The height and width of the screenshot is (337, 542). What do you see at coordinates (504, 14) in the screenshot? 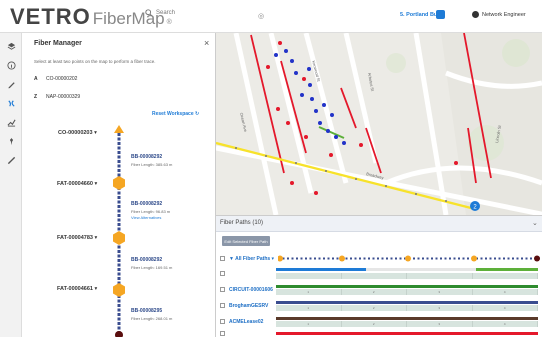
I see `user-role: Network Engineer` at bounding box center [504, 14].